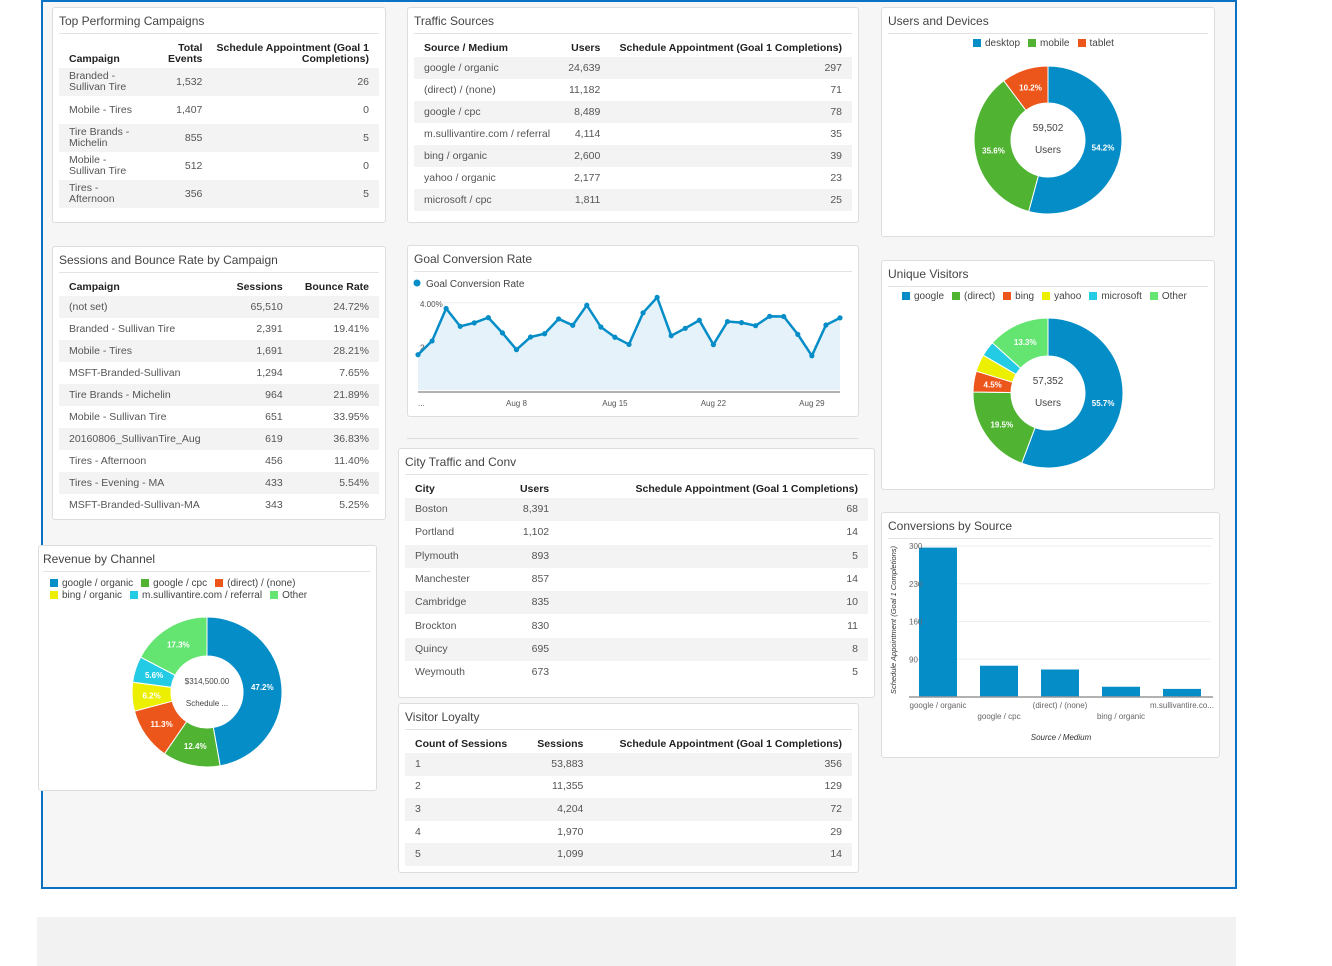  I want to click on legend-item: bing, so click(1018, 297).